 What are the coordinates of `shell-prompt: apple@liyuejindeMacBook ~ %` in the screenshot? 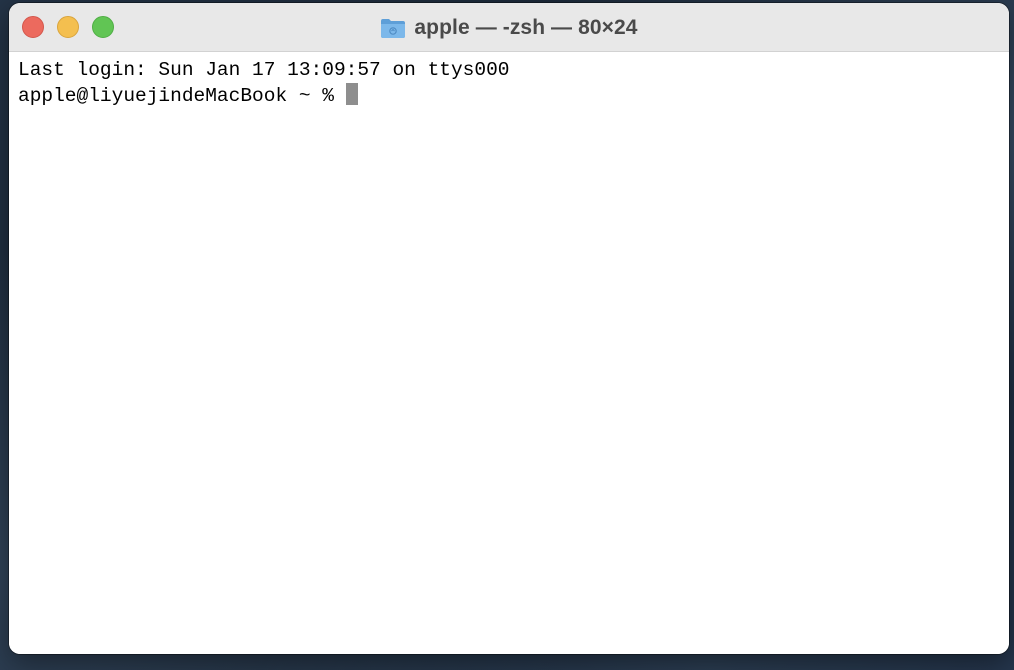 It's located at (182, 96).